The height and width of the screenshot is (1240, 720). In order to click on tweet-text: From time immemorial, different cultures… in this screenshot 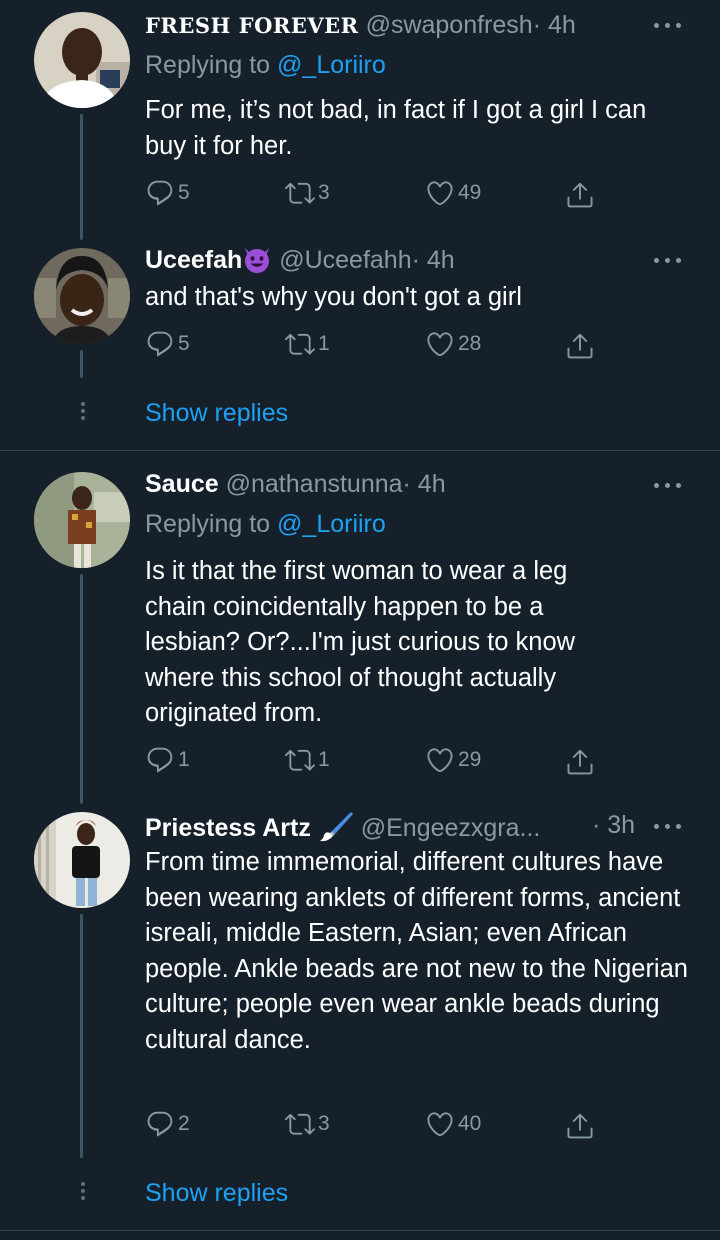, I will do `click(416, 951)`.